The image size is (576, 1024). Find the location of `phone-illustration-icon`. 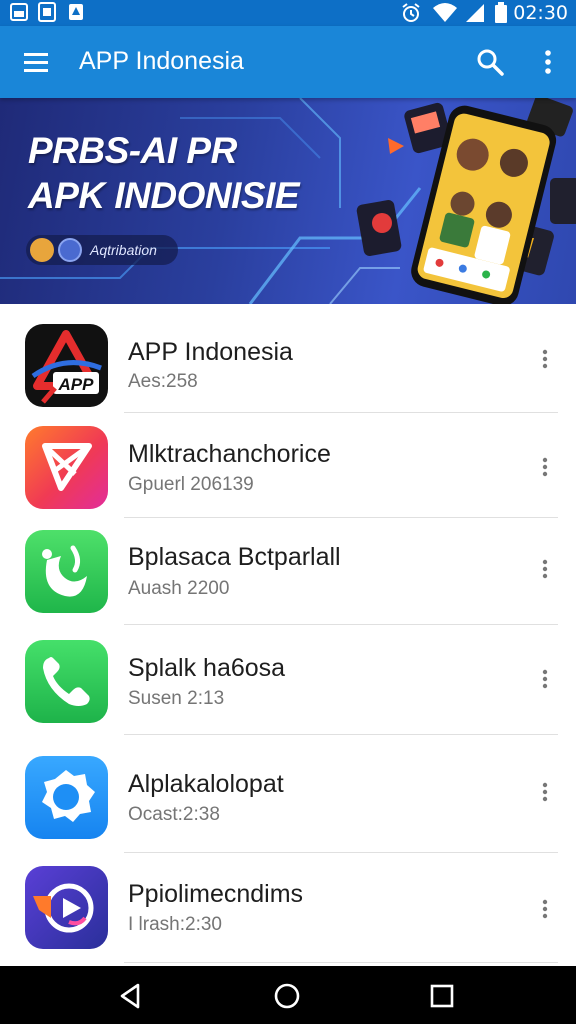

phone-illustration-icon is located at coordinates (466, 201).